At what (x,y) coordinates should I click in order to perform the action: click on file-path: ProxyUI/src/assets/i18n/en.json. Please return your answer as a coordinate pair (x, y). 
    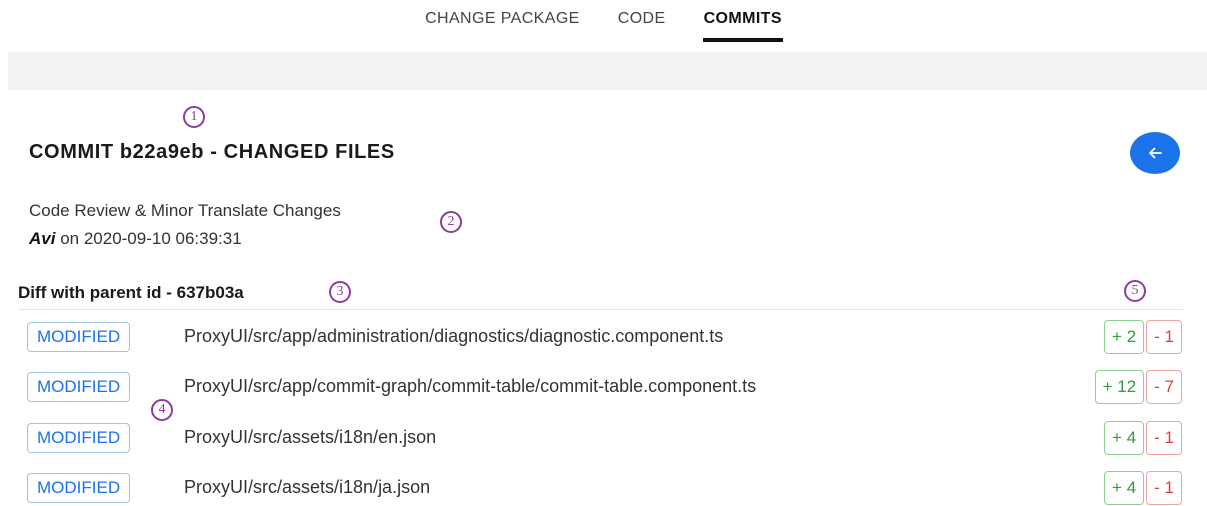
    Looking at the image, I should click on (310, 437).